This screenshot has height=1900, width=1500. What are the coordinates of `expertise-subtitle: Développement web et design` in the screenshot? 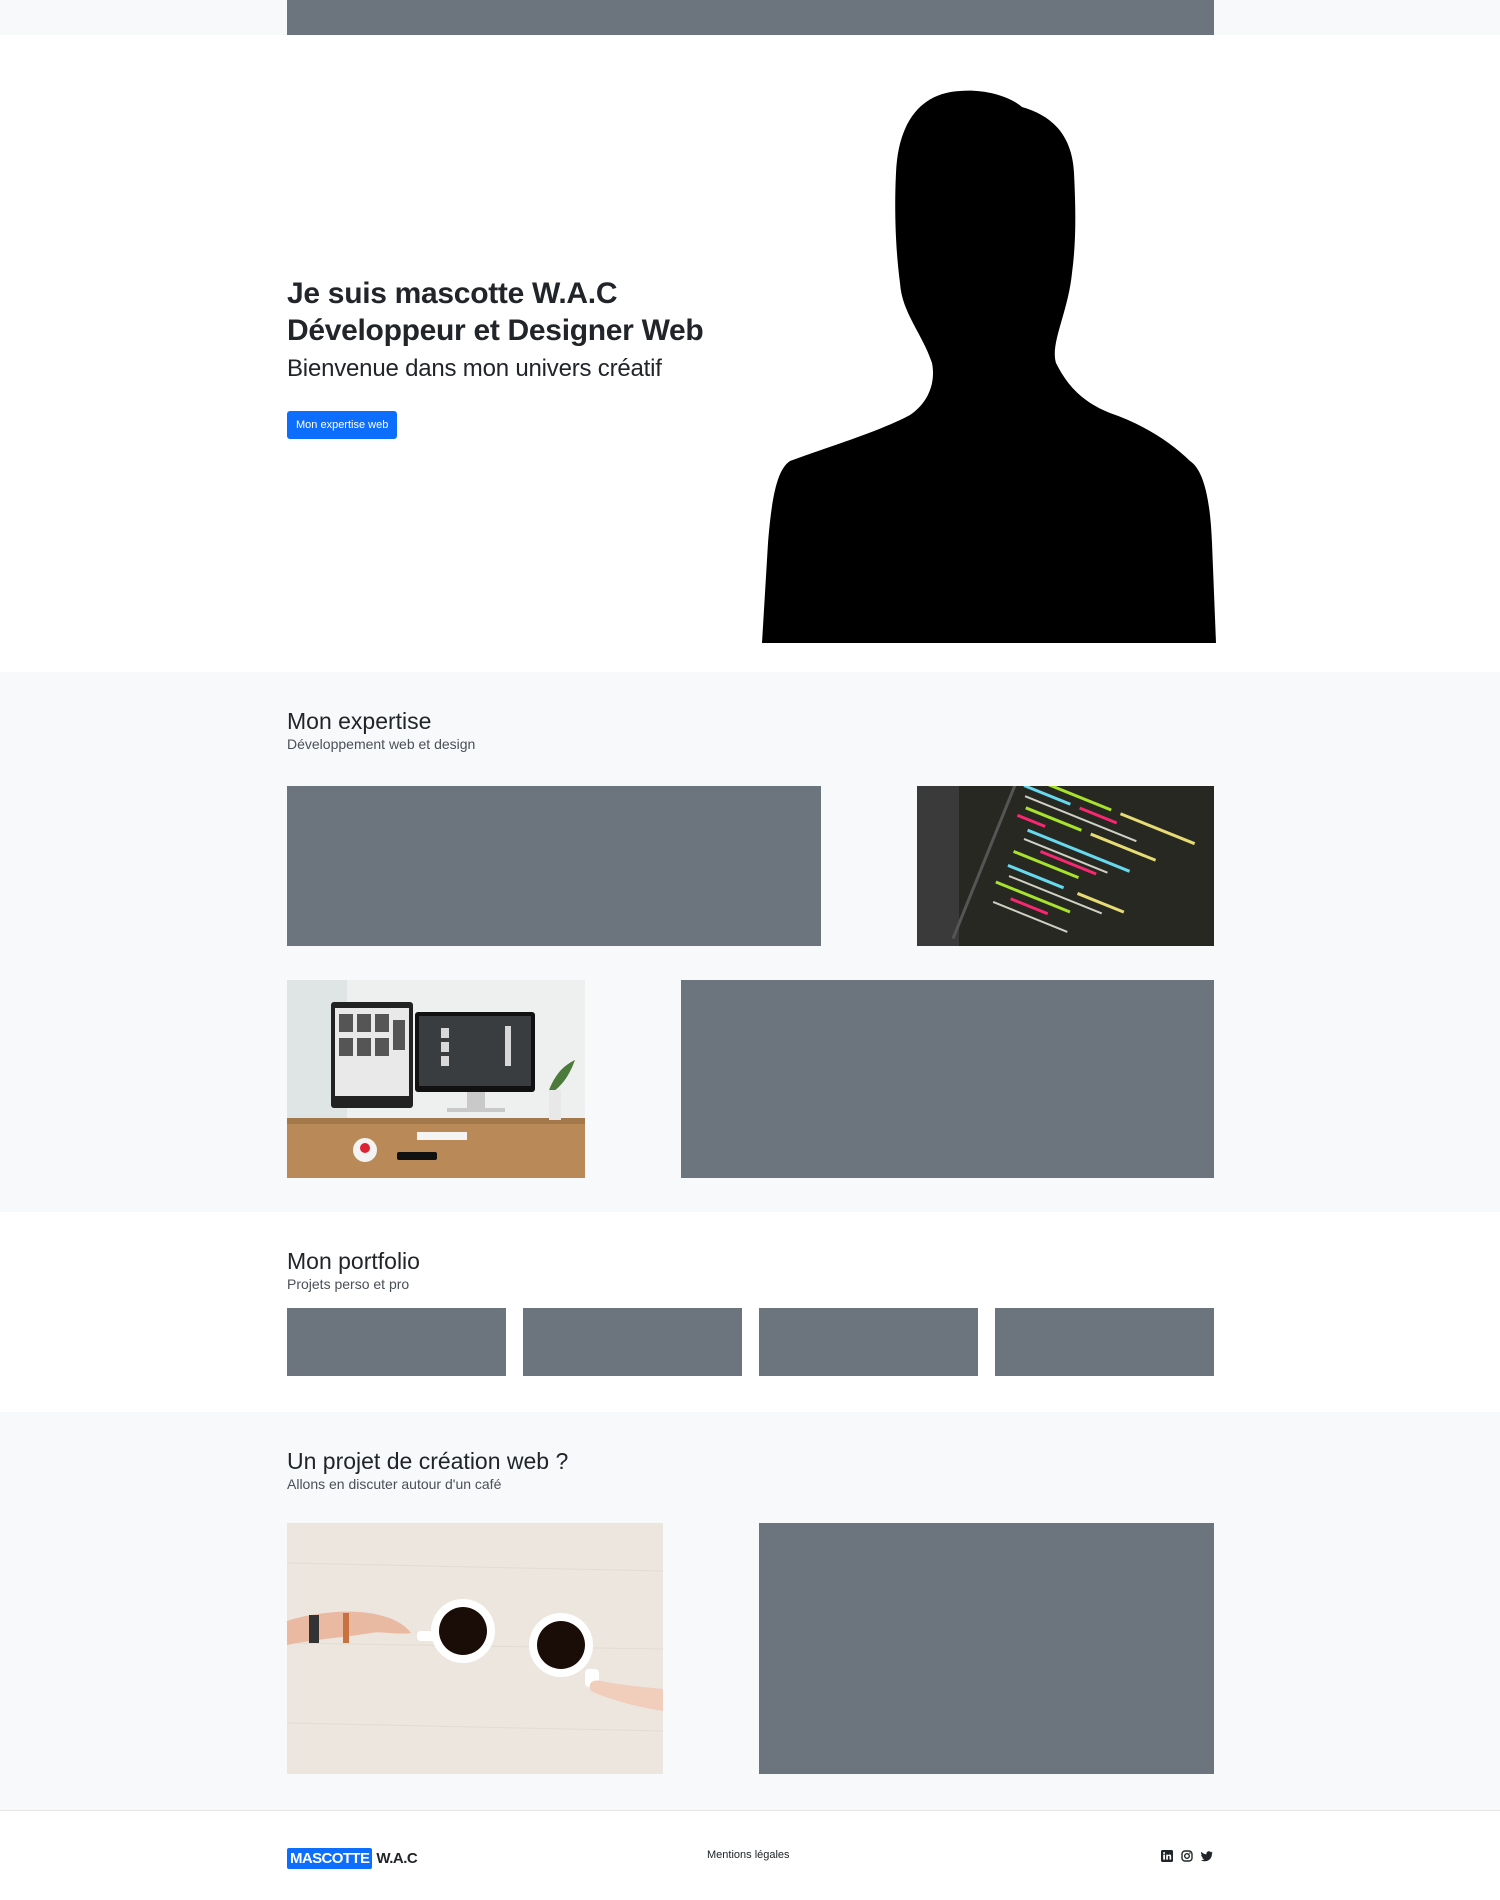 It's located at (381, 744).